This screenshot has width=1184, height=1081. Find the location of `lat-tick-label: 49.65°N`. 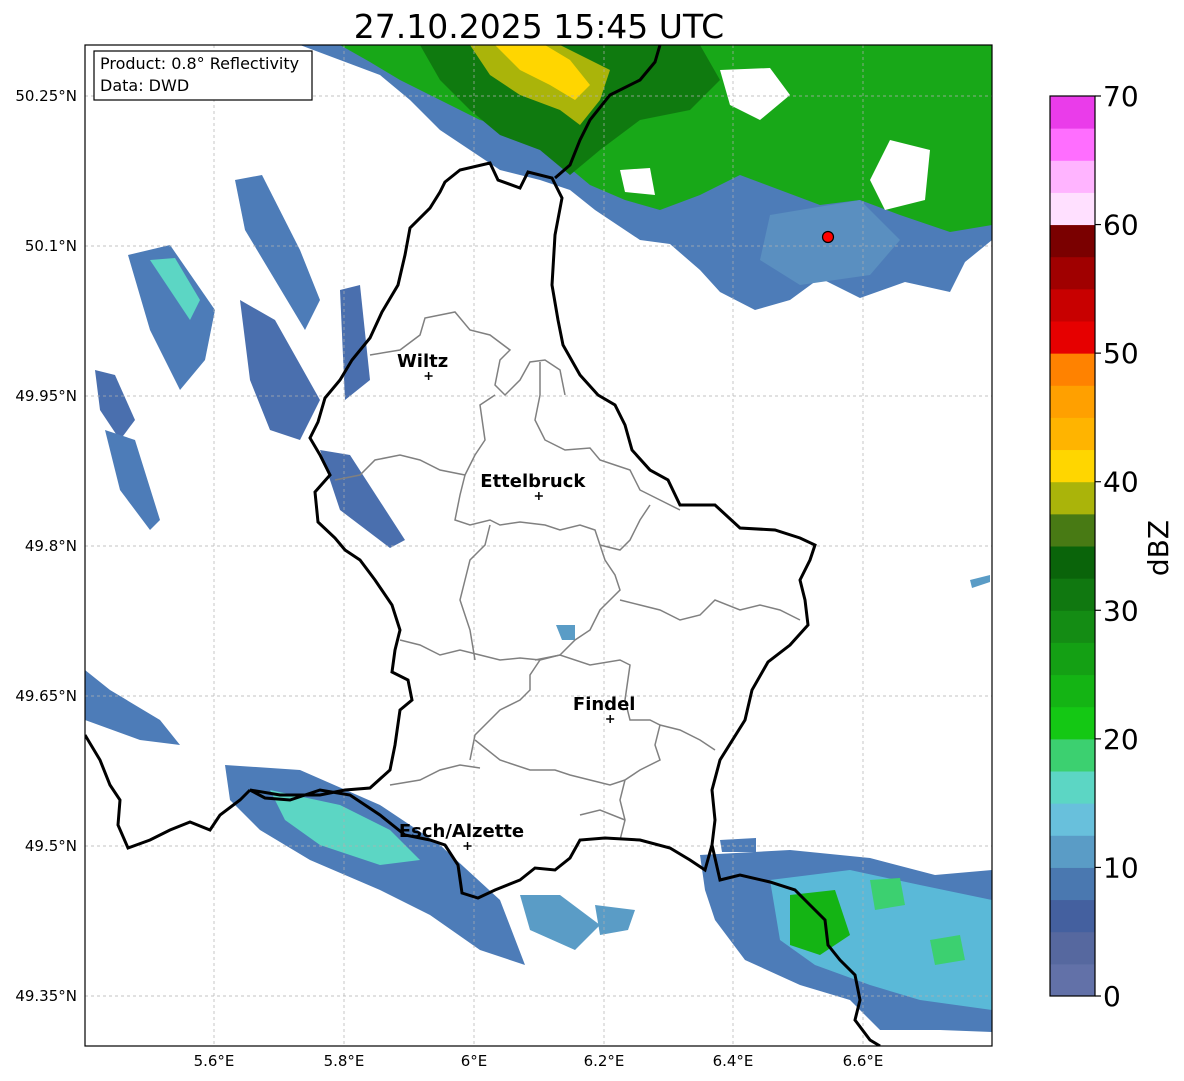

lat-tick-label: 49.65°N is located at coordinates (46, 696).